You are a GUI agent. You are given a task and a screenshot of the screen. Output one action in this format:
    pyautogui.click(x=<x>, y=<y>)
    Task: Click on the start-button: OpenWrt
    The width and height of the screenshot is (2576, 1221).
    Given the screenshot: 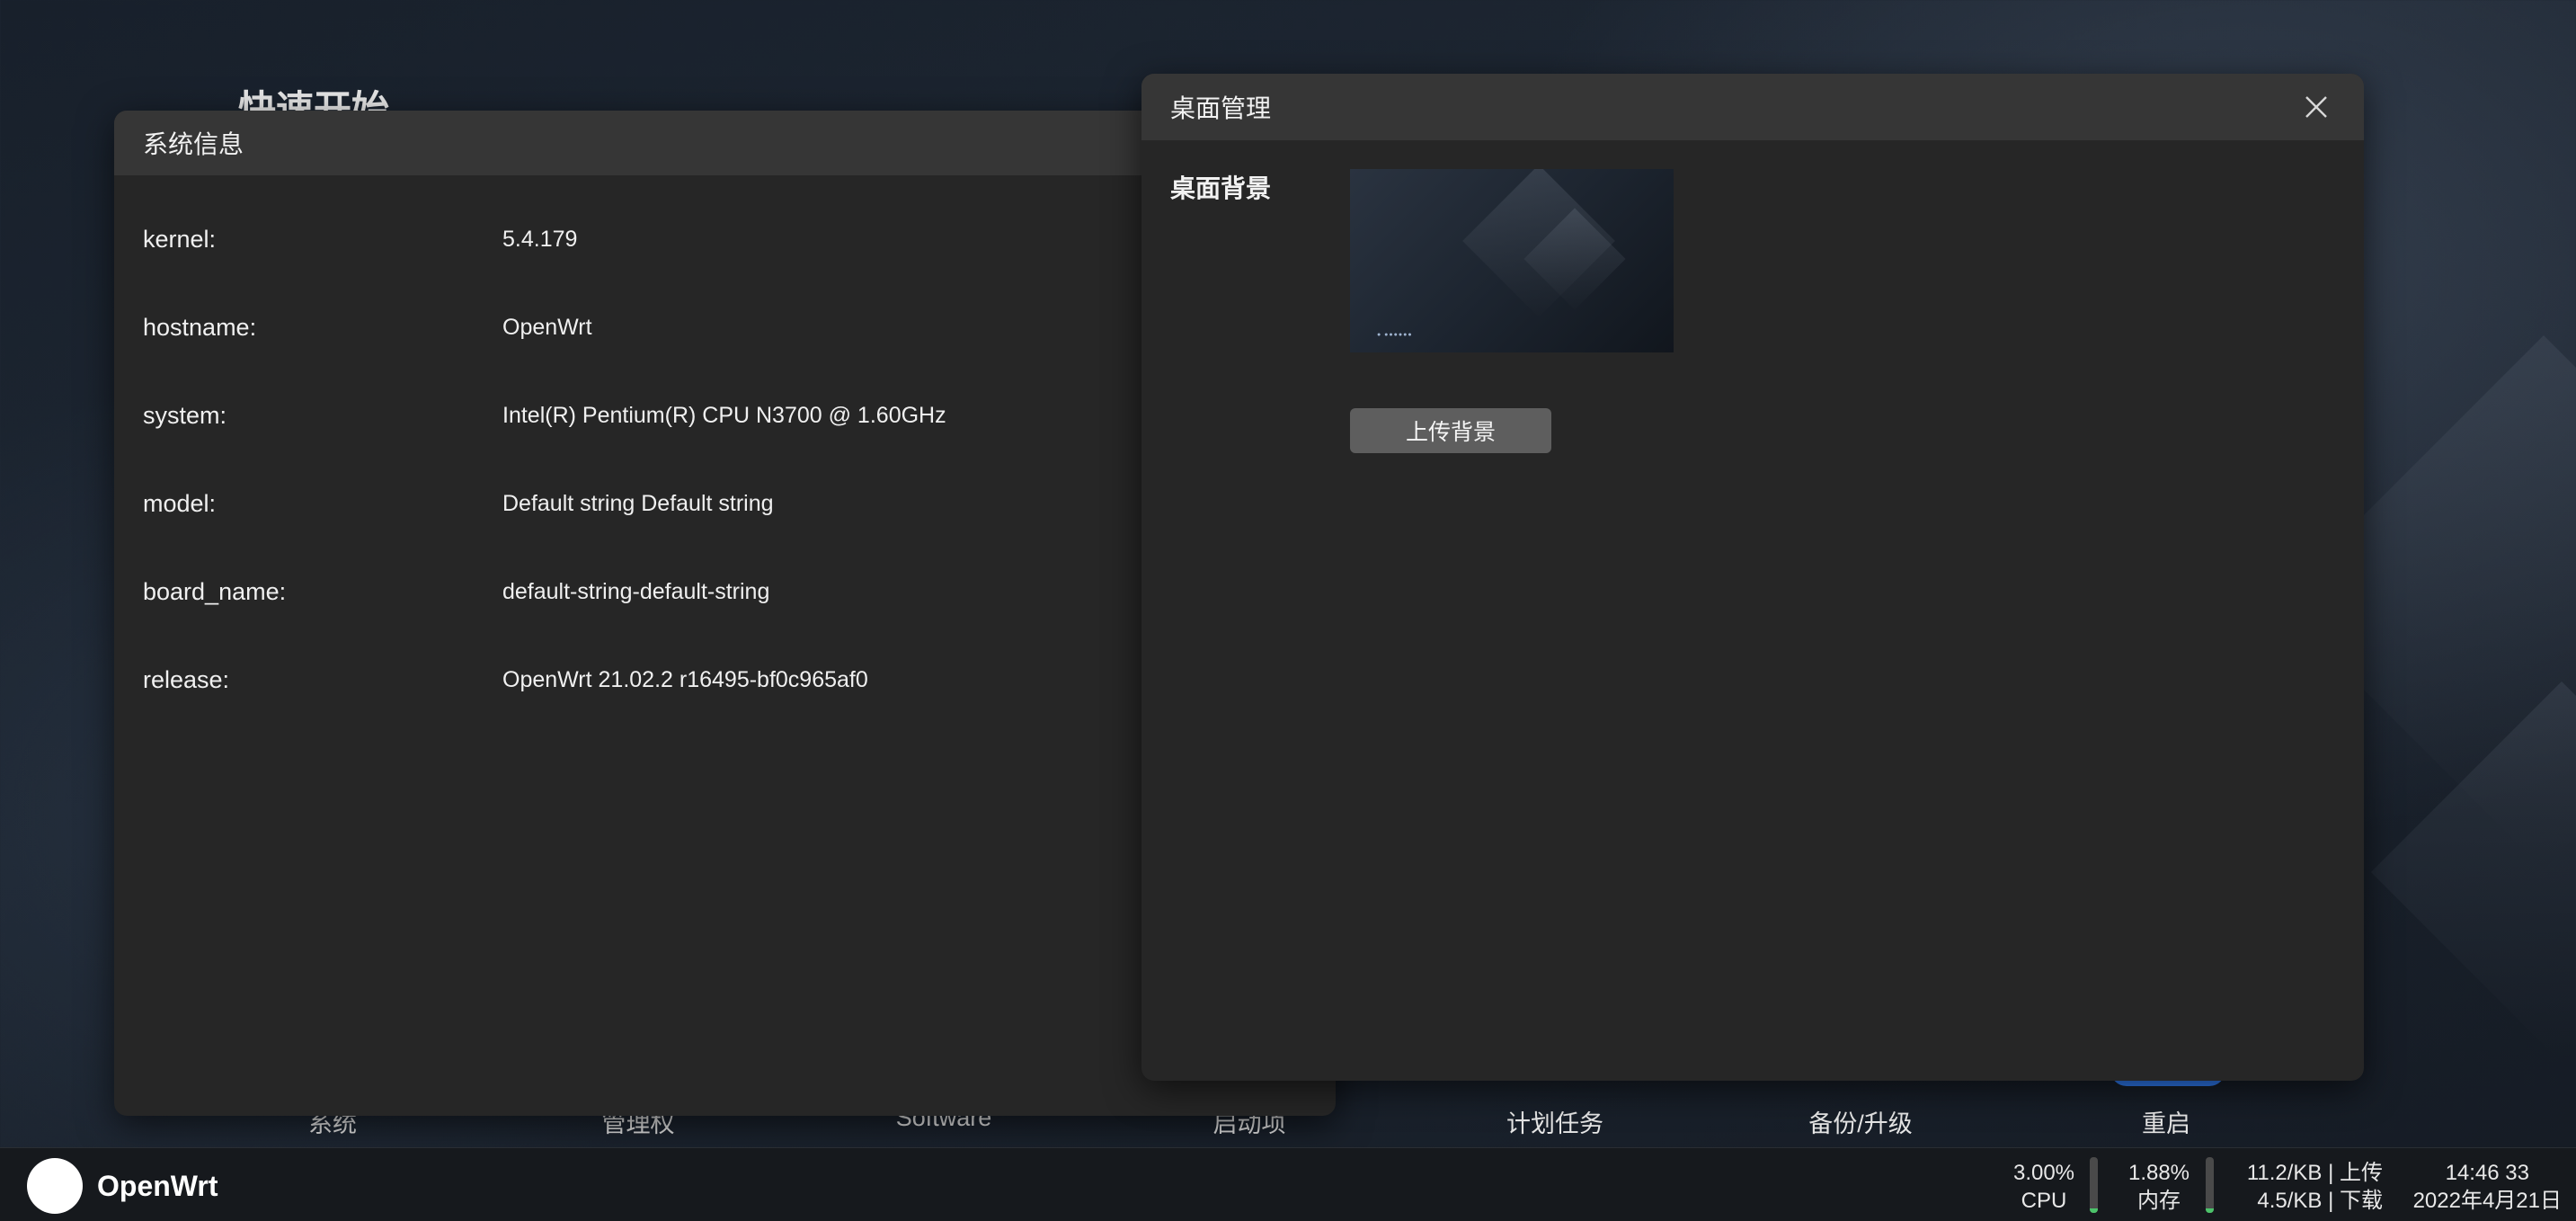 What is the action you would take?
    pyautogui.click(x=122, y=1186)
    